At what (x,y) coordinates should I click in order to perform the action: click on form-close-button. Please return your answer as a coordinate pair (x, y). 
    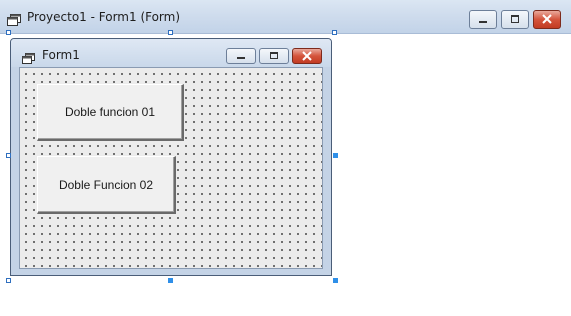
    Looking at the image, I should click on (307, 56).